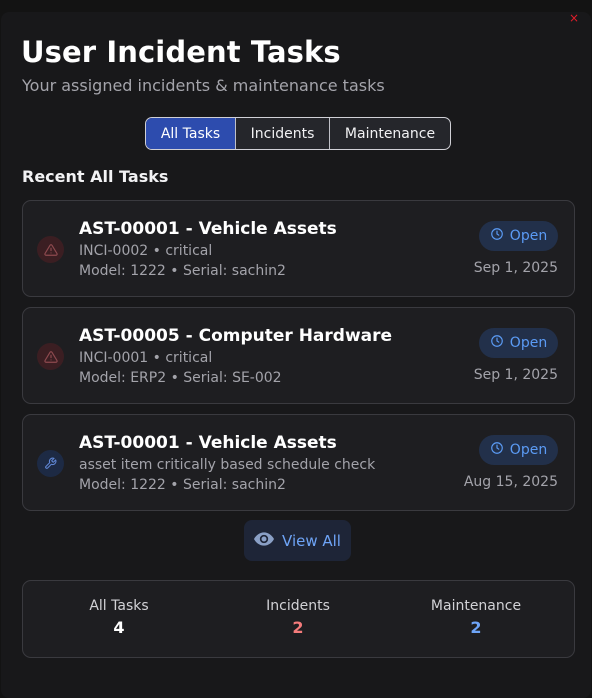  Describe the element at coordinates (264, 540) in the screenshot. I see `eye-icon` at that location.